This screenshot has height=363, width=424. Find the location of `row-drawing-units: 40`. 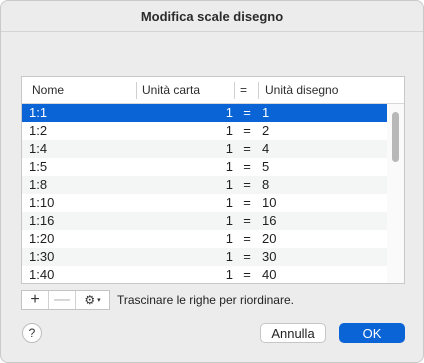

row-drawing-units: 40 is located at coordinates (269, 274).